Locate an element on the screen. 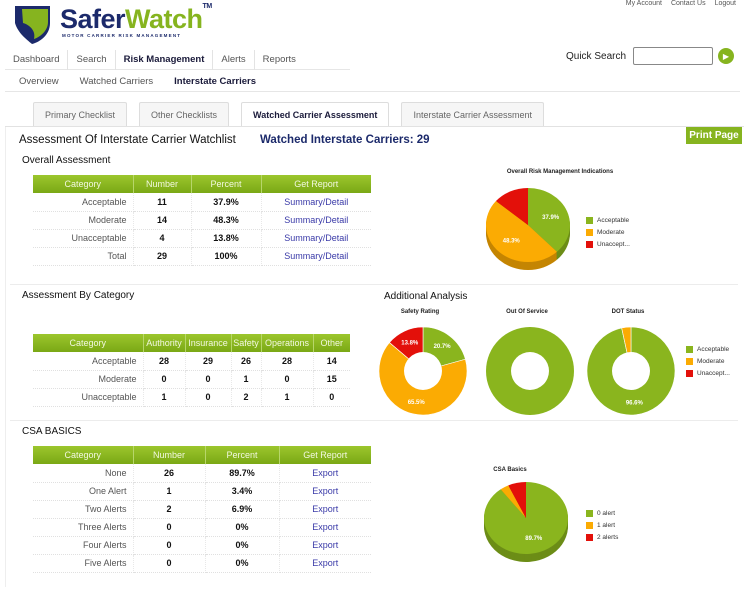  slice-label: 96.6% is located at coordinates (635, 403).